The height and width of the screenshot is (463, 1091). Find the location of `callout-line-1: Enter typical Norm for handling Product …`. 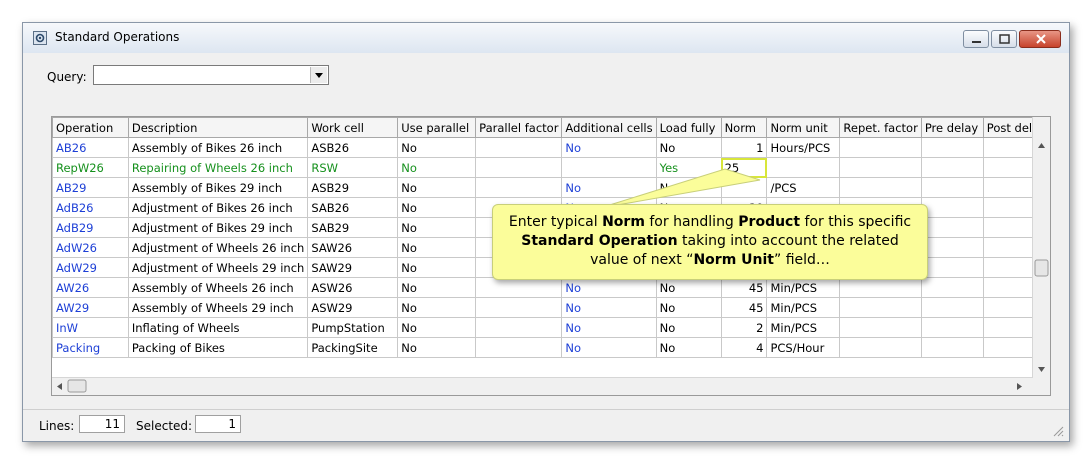

callout-line-1: Enter typical Norm for handling Product … is located at coordinates (710, 222).